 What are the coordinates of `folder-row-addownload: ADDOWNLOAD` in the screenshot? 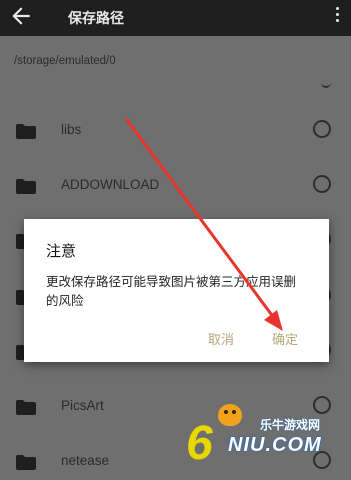 It's located at (175, 187).